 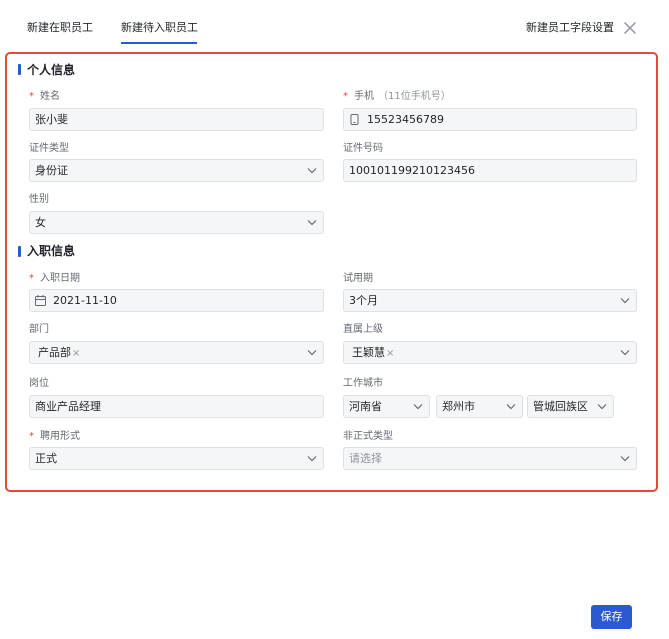 I want to click on informal-type-label: 非正式类型, so click(x=368, y=436).